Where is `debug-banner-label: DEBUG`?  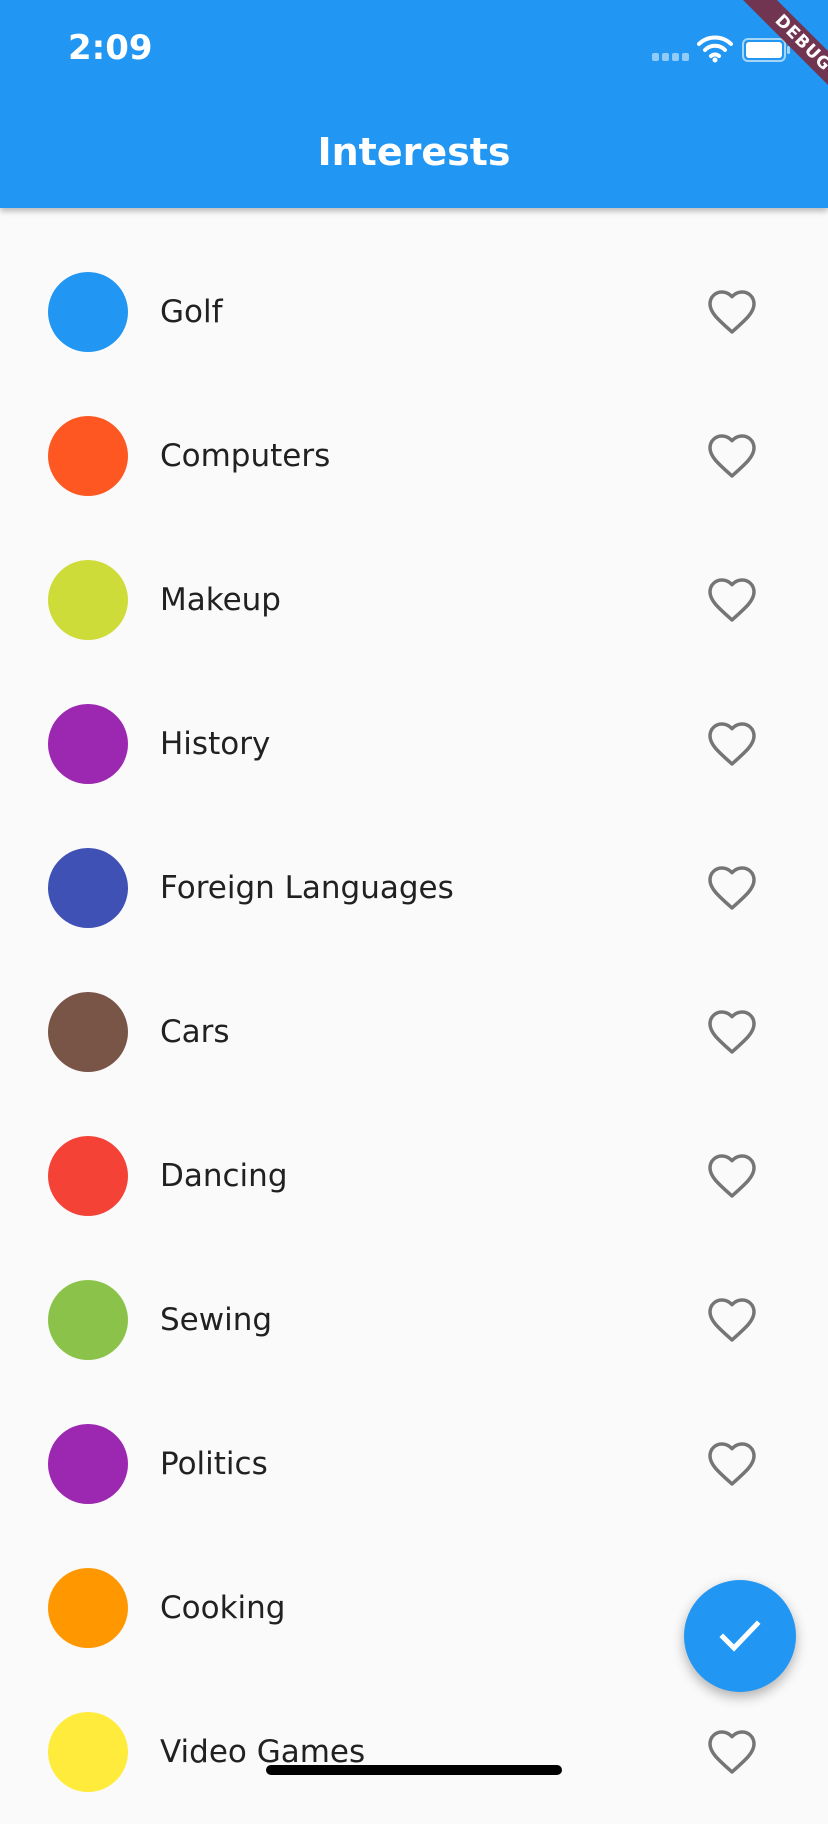 debug-banner-label: DEBUG is located at coordinates (781, 56).